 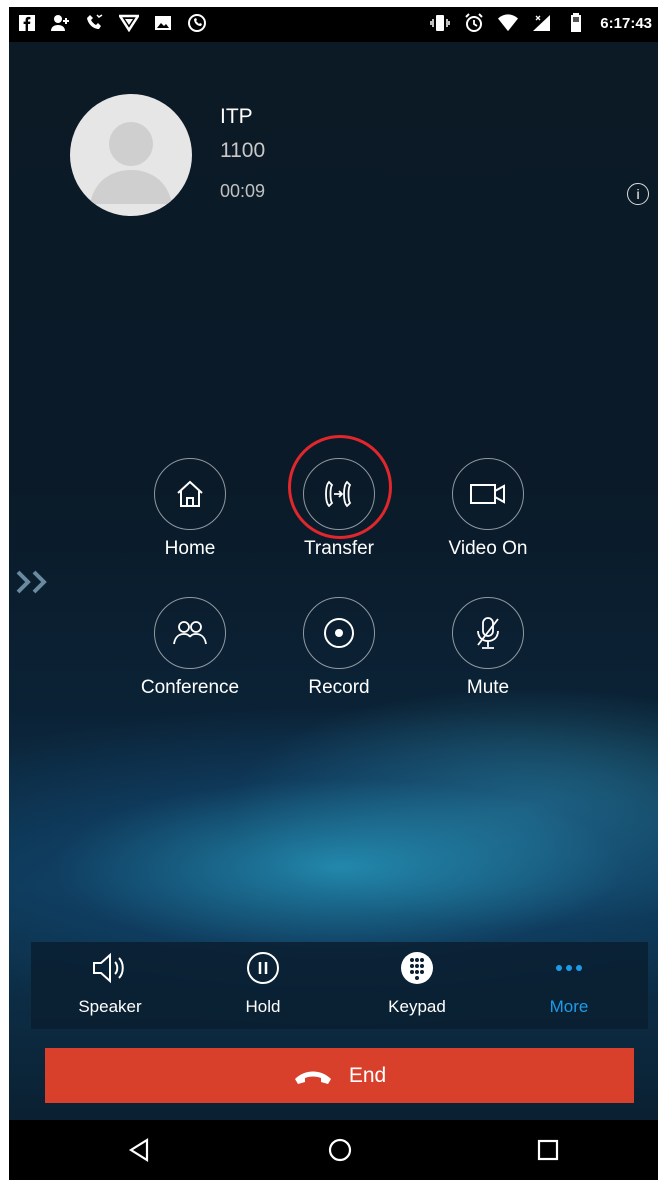 I want to click on home-icon, so click(x=190, y=493).